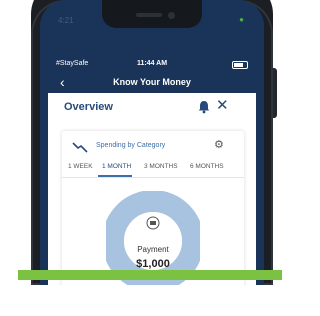 The image size is (320, 316). What do you see at coordinates (80, 147) in the screenshot?
I see `trend-down-icon` at bounding box center [80, 147].